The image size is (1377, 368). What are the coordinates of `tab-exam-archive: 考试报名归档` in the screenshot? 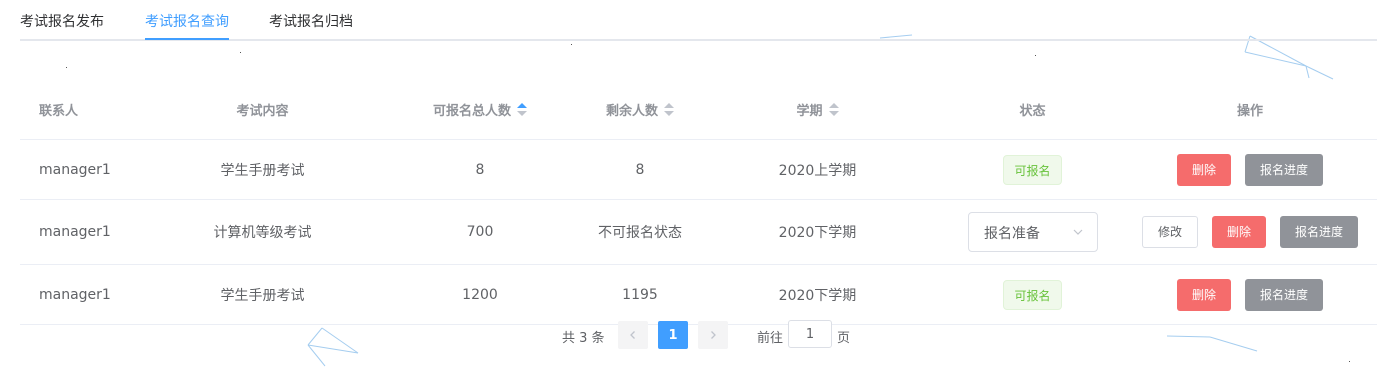 It's located at (311, 21).